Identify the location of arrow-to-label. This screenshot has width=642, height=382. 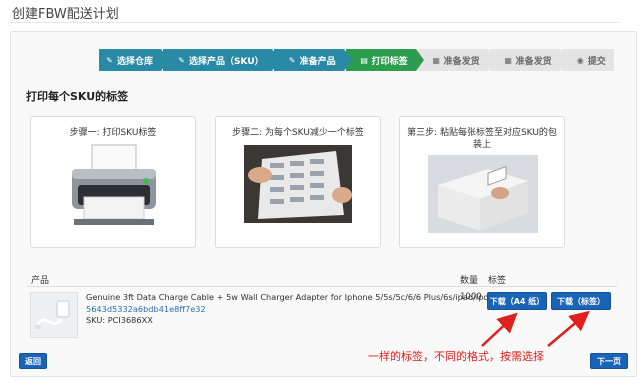
(568, 328).